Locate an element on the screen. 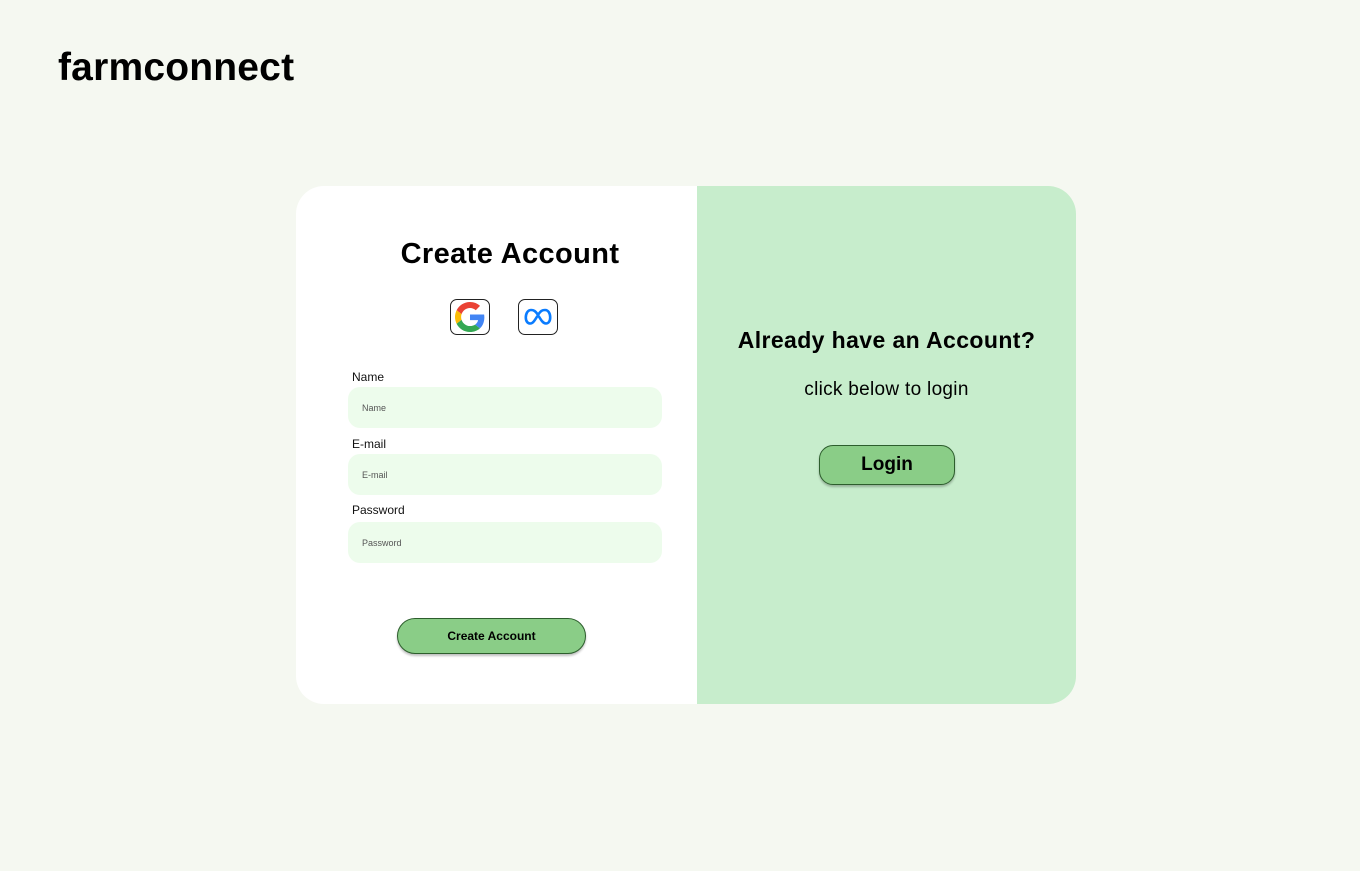  login-button: Login is located at coordinates (887, 465).